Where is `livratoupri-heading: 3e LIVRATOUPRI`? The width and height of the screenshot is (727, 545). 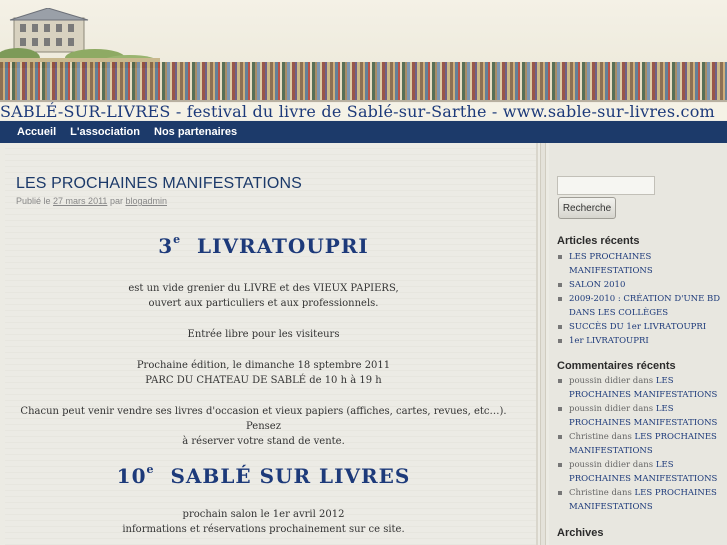
livratoupri-heading: 3e LIVRATOUPRI is located at coordinates (263, 246).